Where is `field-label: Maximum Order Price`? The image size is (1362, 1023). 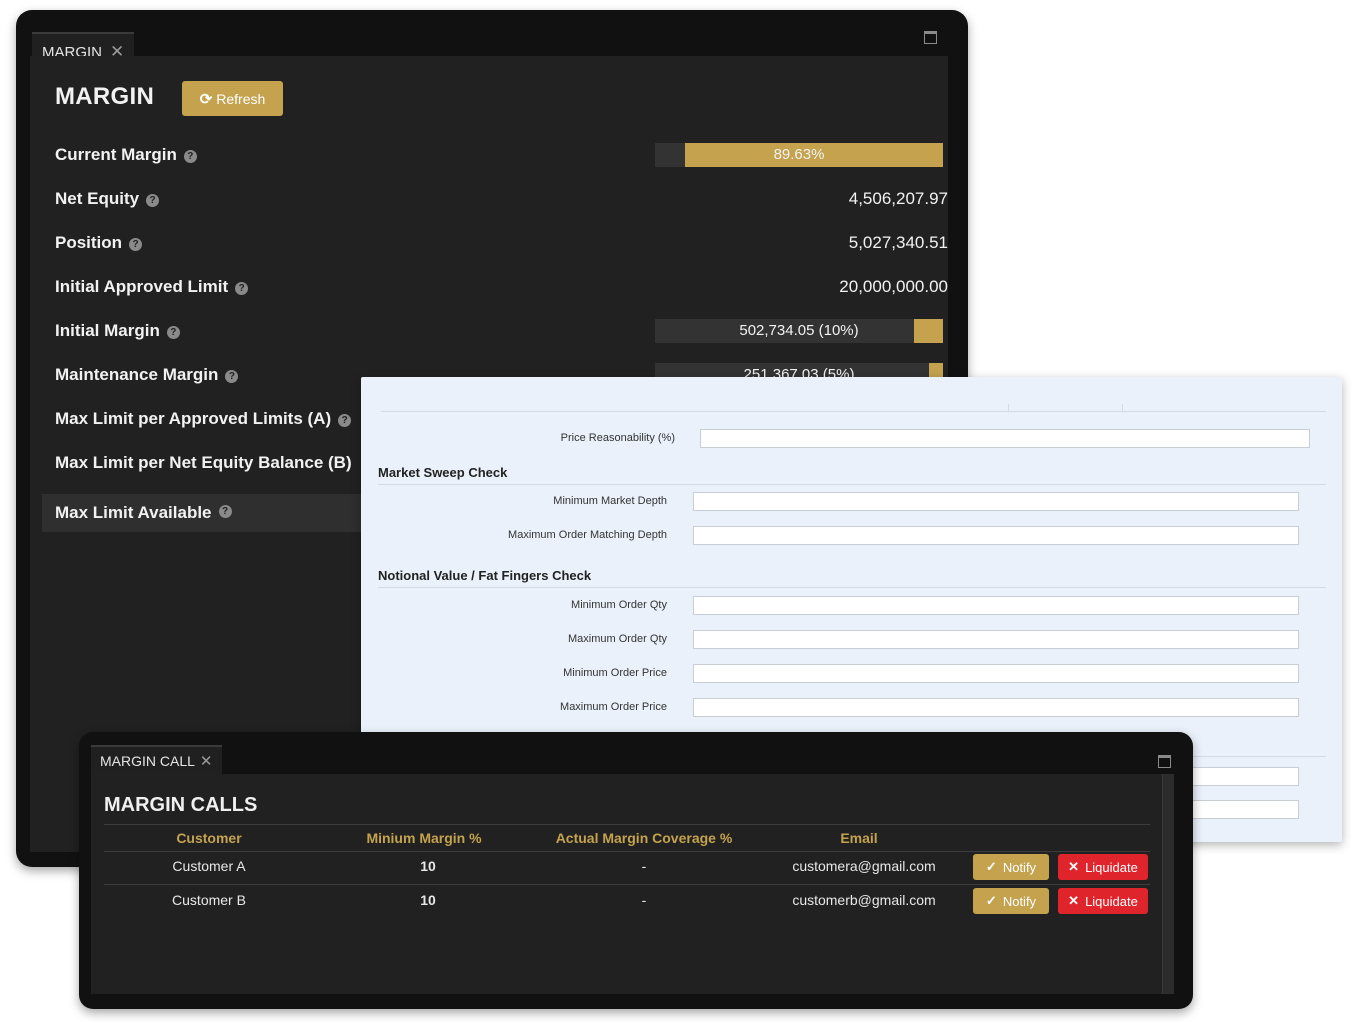 field-label: Maximum Order Price is located at coordinates (613, 707).